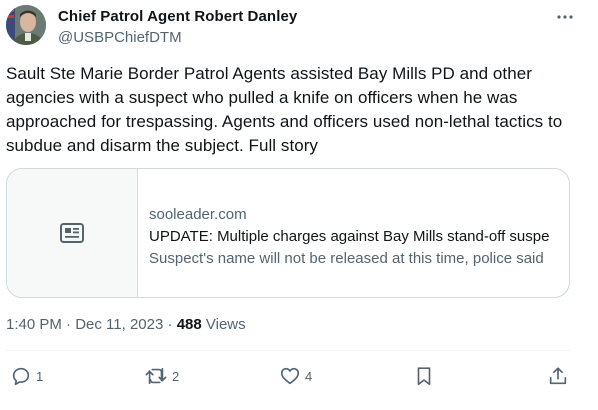  I want to click on retweet-button: 2, so click(161, 376).